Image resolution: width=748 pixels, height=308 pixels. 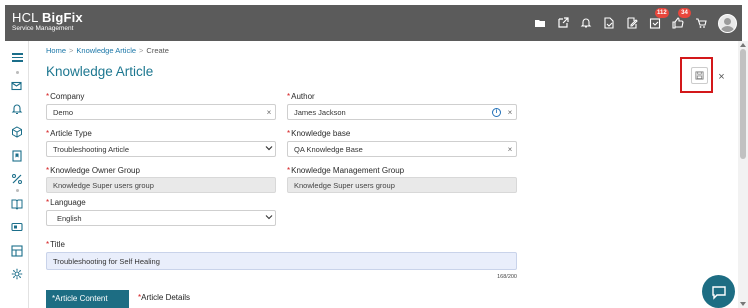 I want to click on tab-article-details: *Article Details, so click(x=164, y=297).